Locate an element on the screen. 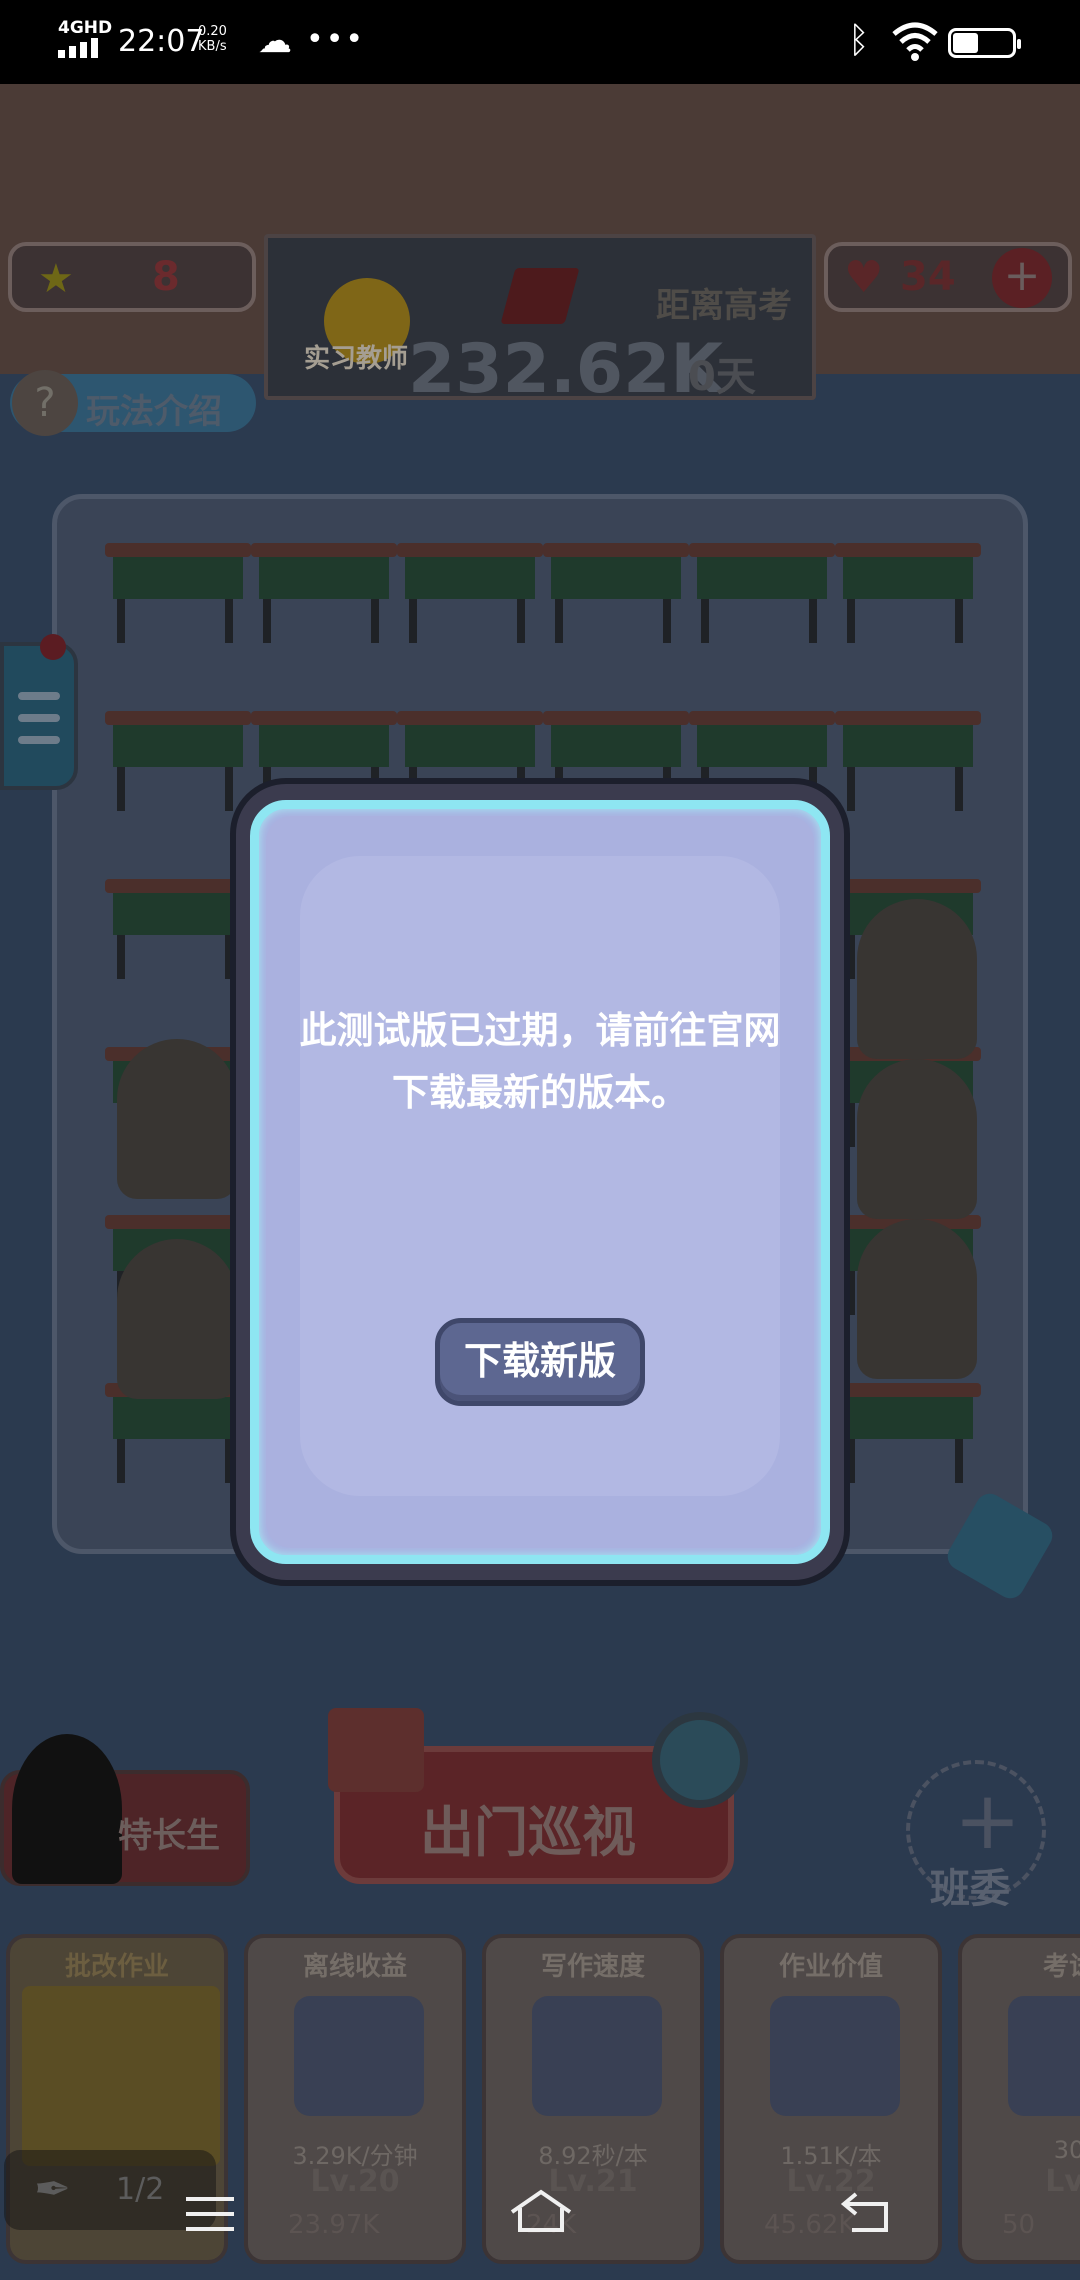 This screenshot has height=2280, width=1080. card-title: 考试 is located at coordinates (1061, 1967).